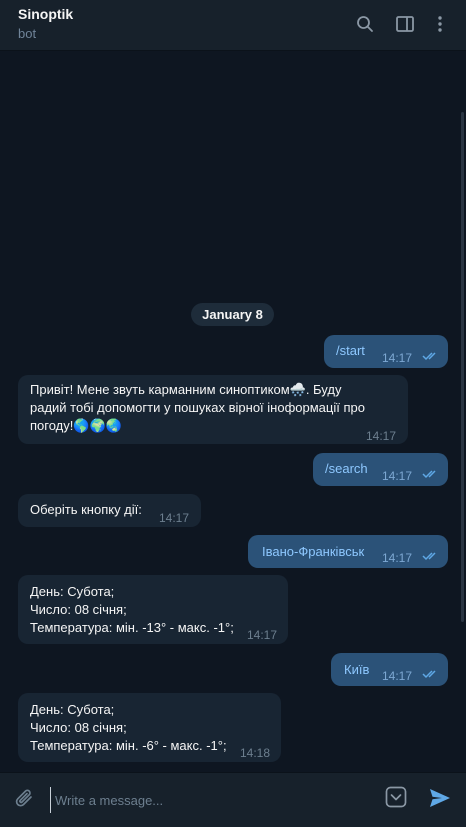  What do you see at coordinates (462, 367) in the screenshot?
I see `scrollbar` at bounding box center [462, 367].